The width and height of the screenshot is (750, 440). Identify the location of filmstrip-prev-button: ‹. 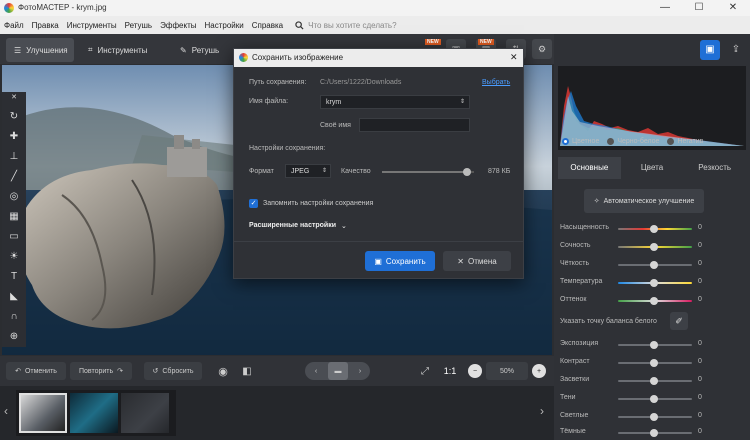
(6, 411).